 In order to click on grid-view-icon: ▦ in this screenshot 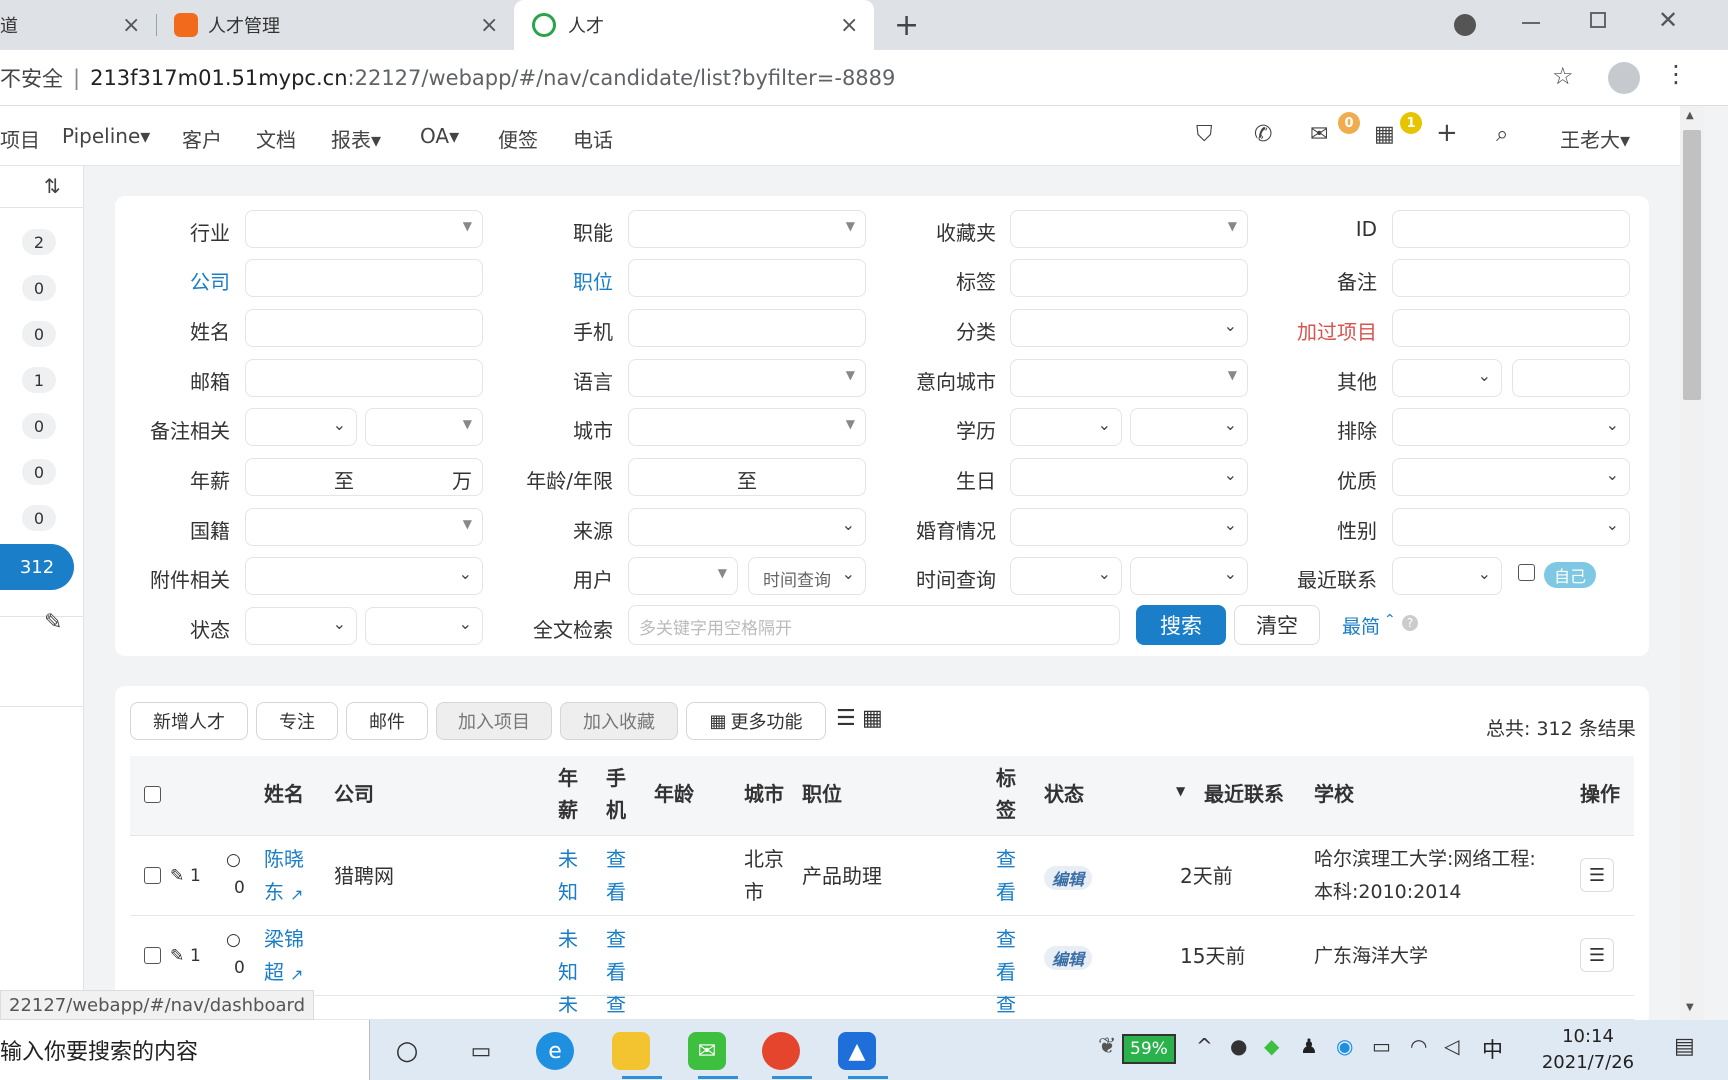, I will do `click(872, 718)`.